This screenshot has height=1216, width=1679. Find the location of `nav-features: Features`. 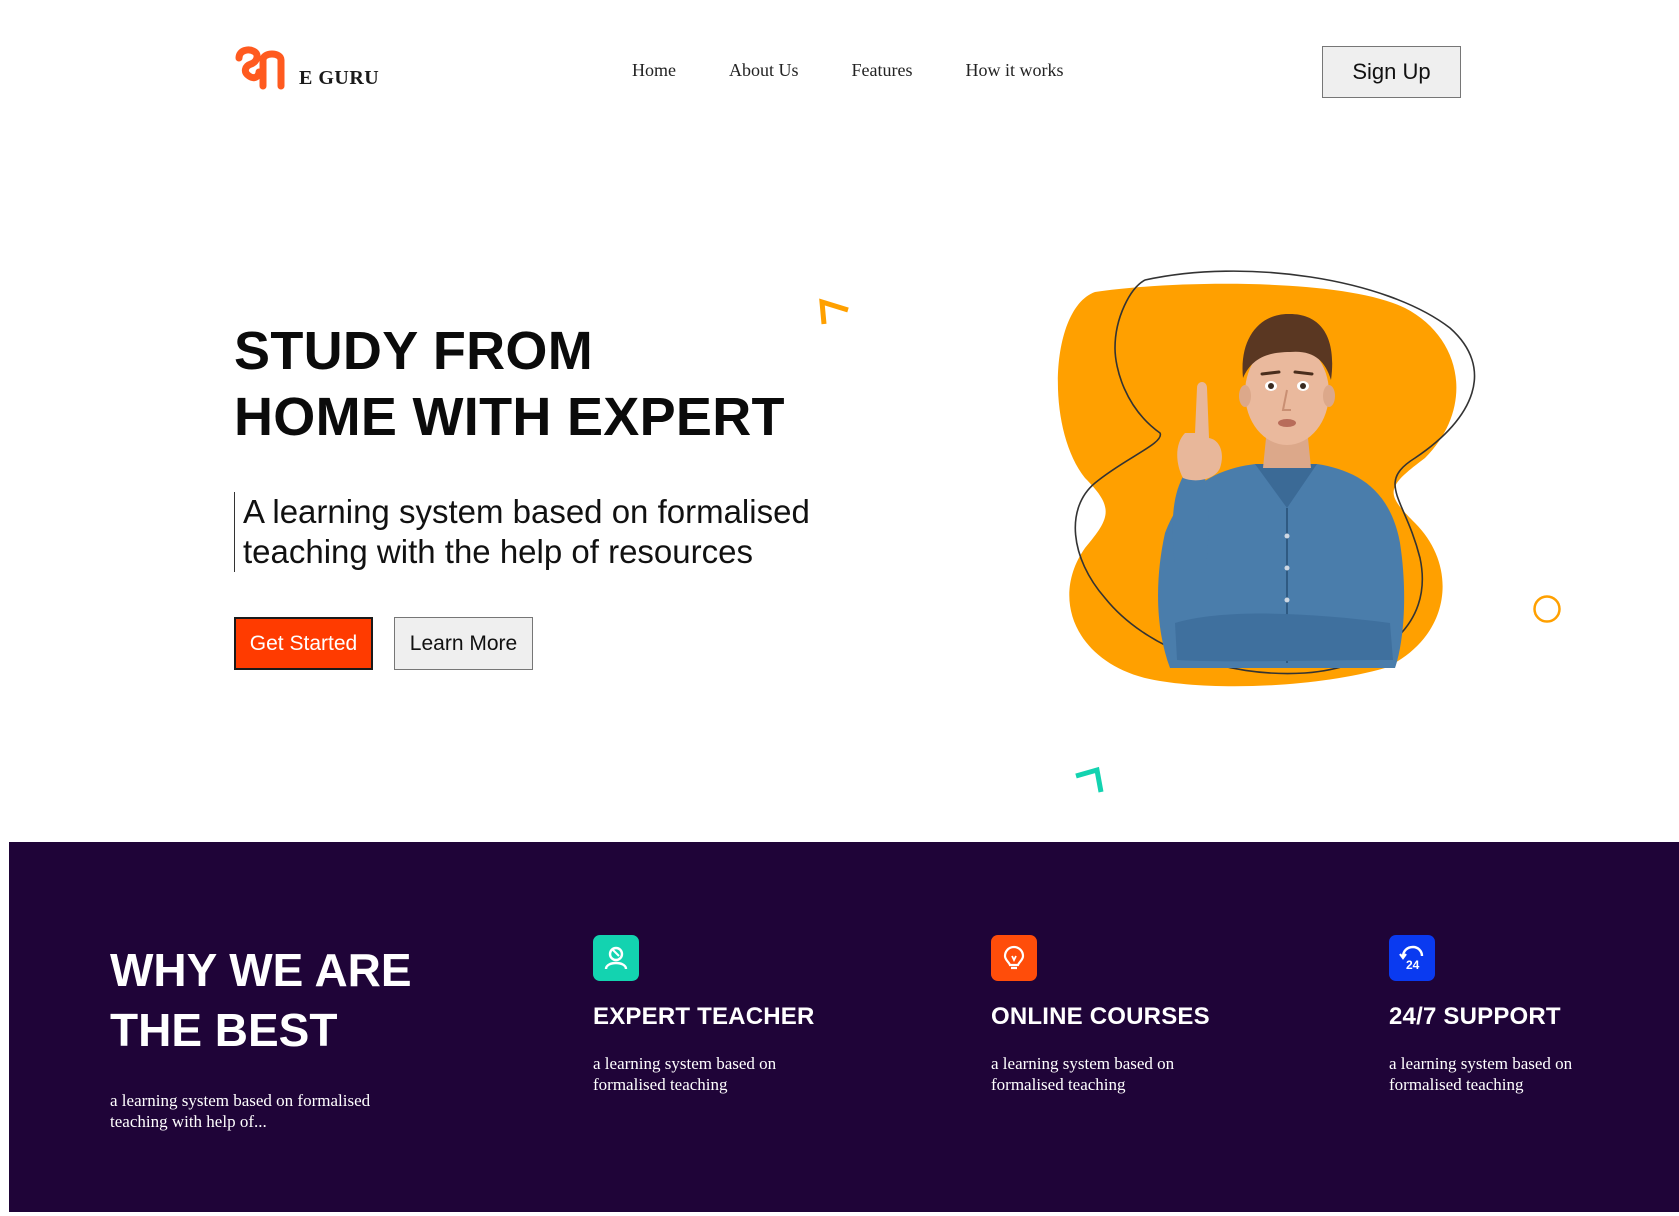

nav-features: Features is located at coordinates (882, 70).